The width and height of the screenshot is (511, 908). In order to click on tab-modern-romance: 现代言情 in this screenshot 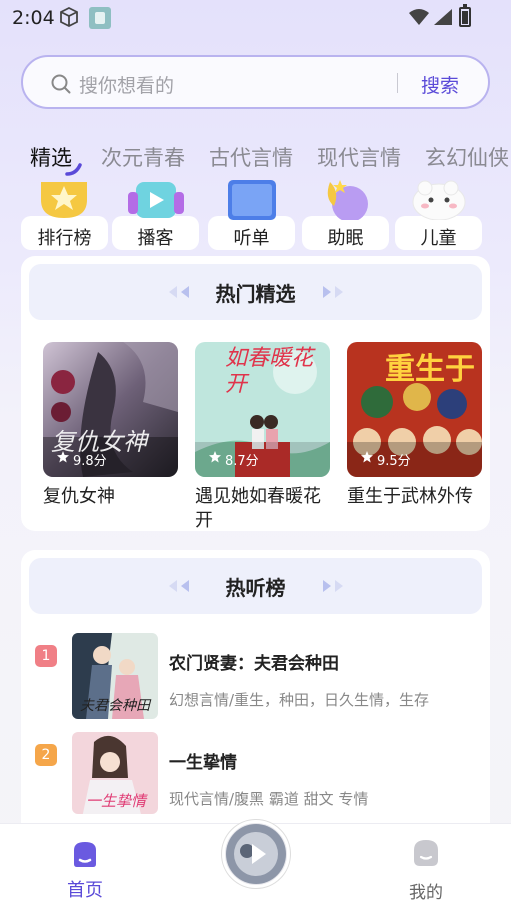, I will do `click(359, 157)`.